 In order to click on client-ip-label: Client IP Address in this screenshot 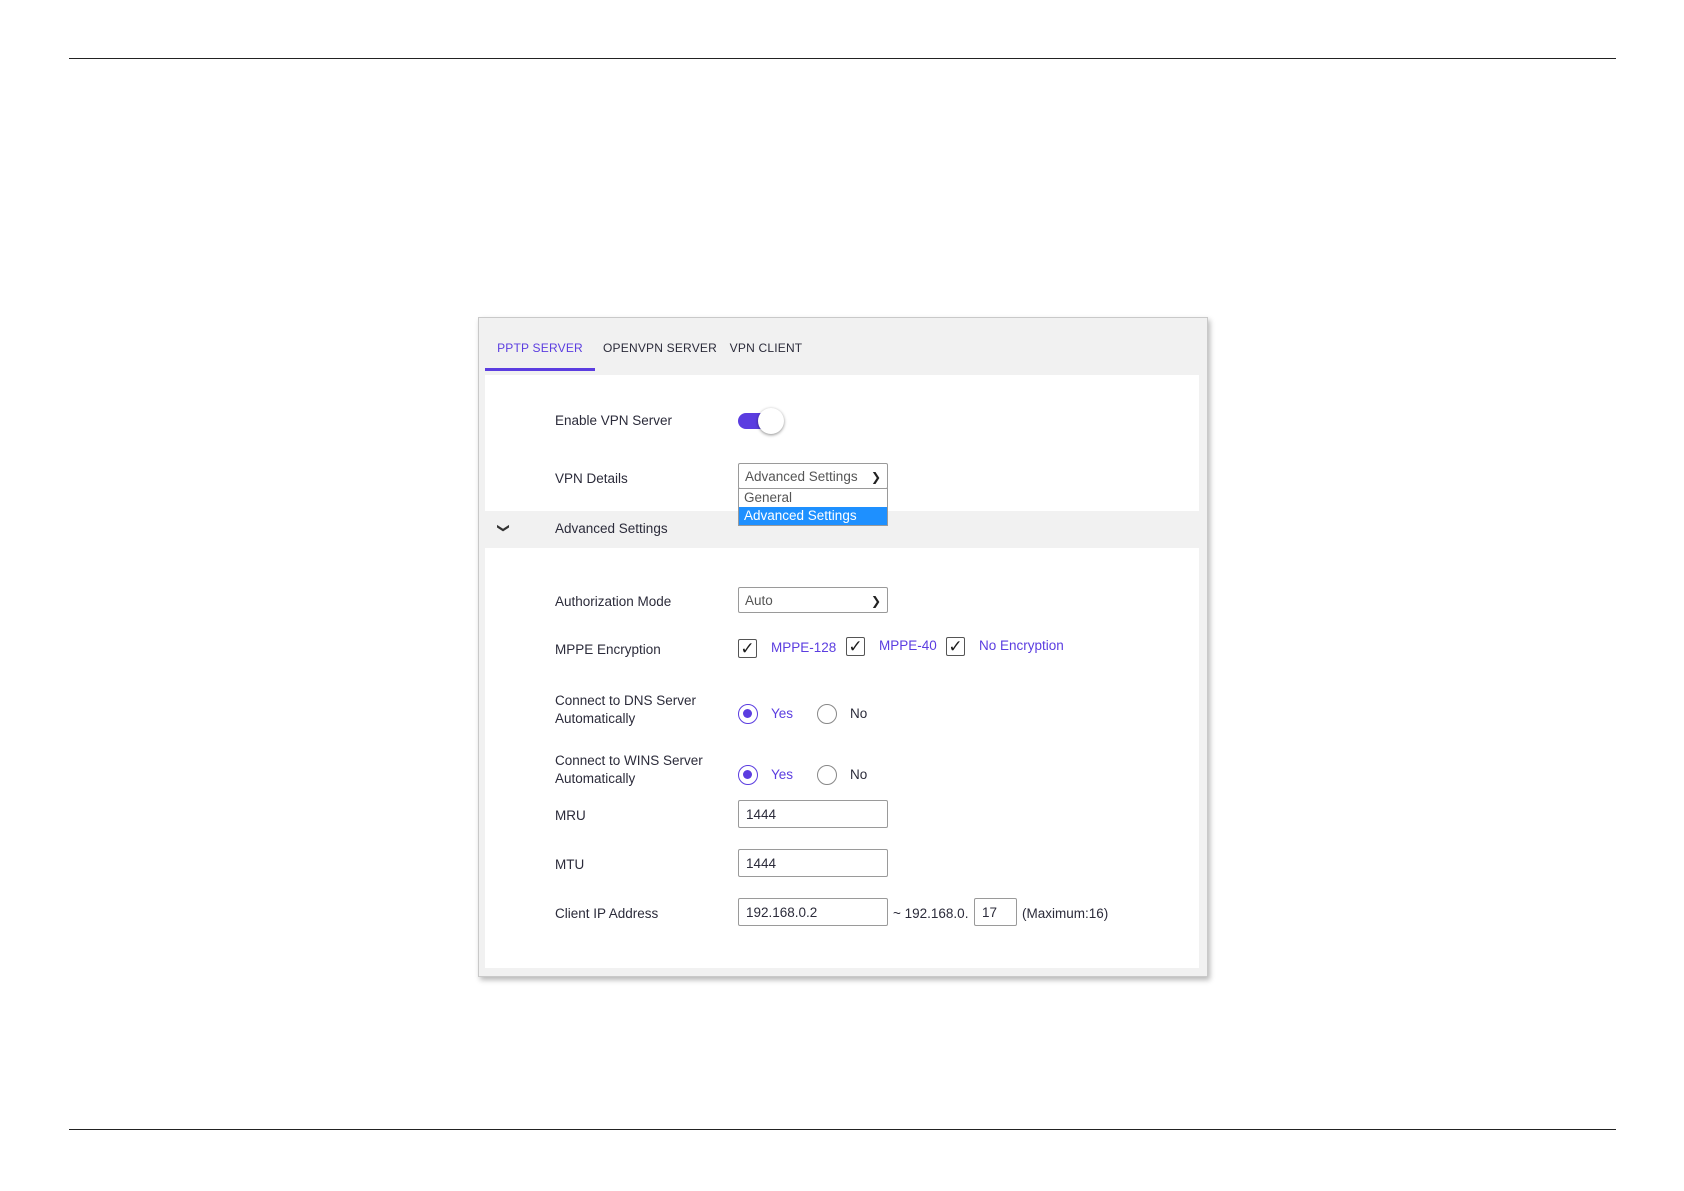, I will do `click(607, 913)`.